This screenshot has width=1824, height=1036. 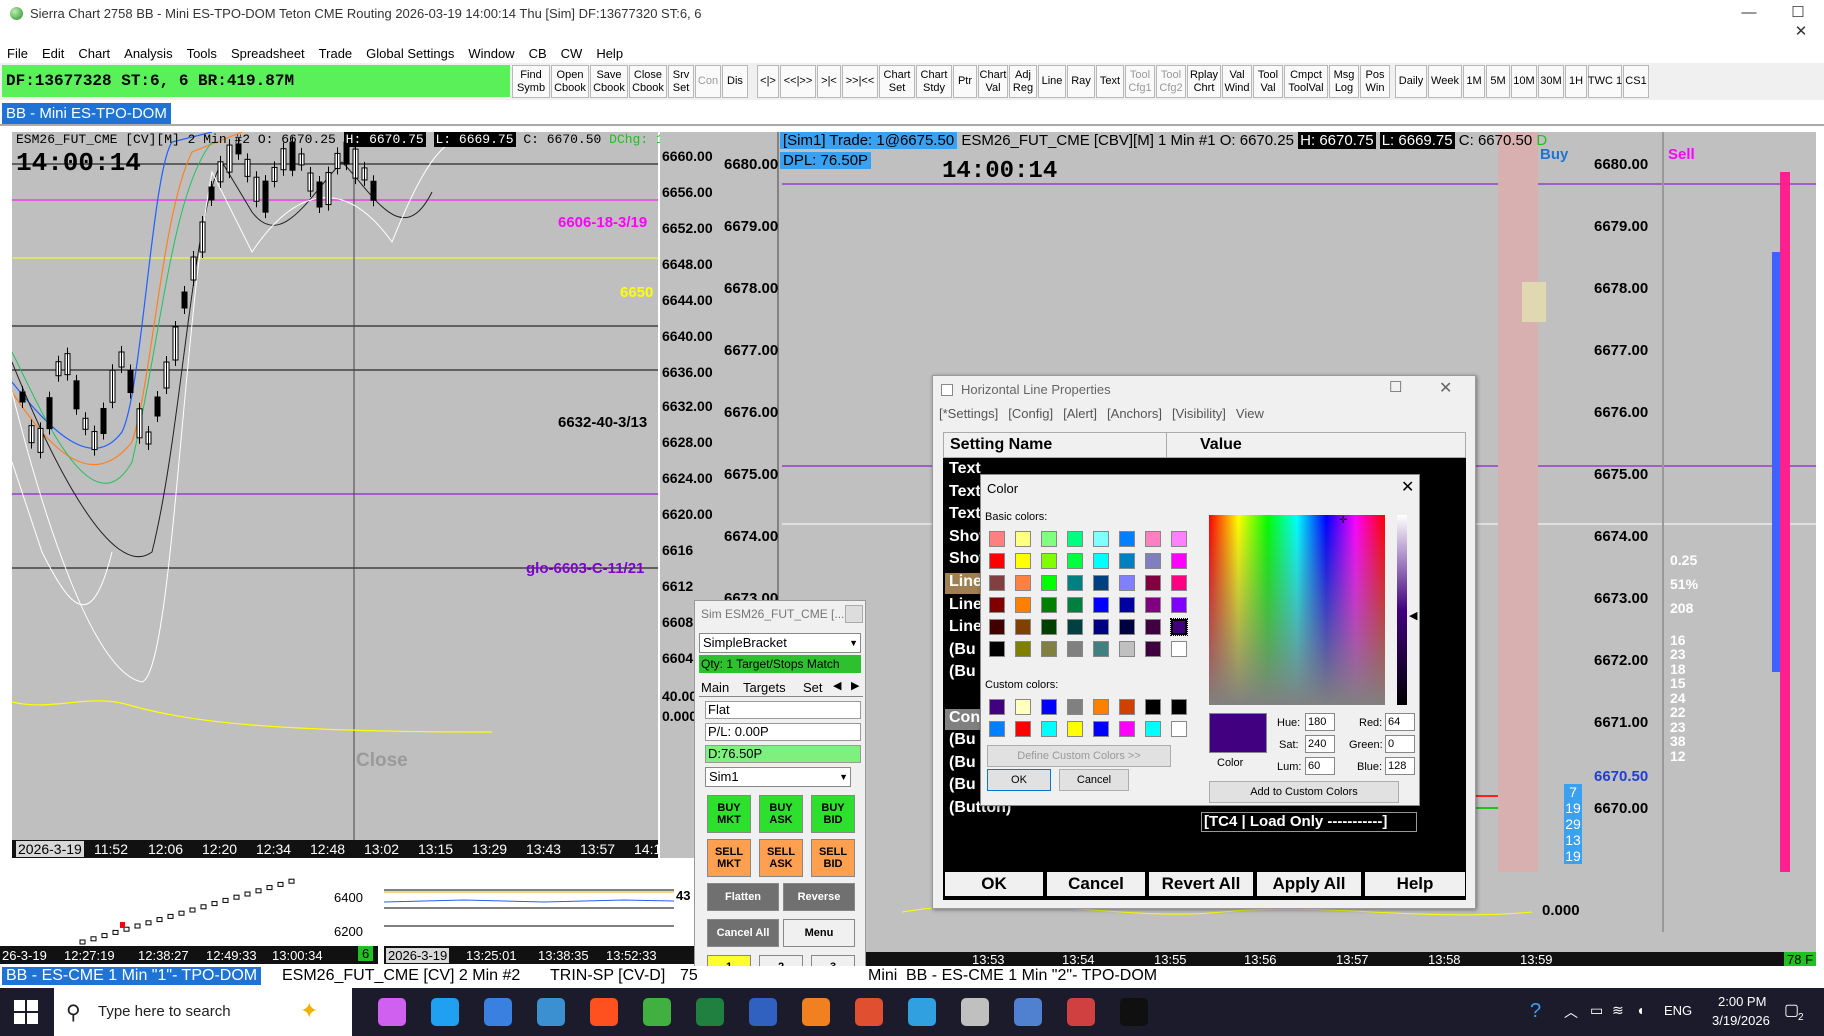 I want to click on tab-main: Main, so click(x=715, y=687).